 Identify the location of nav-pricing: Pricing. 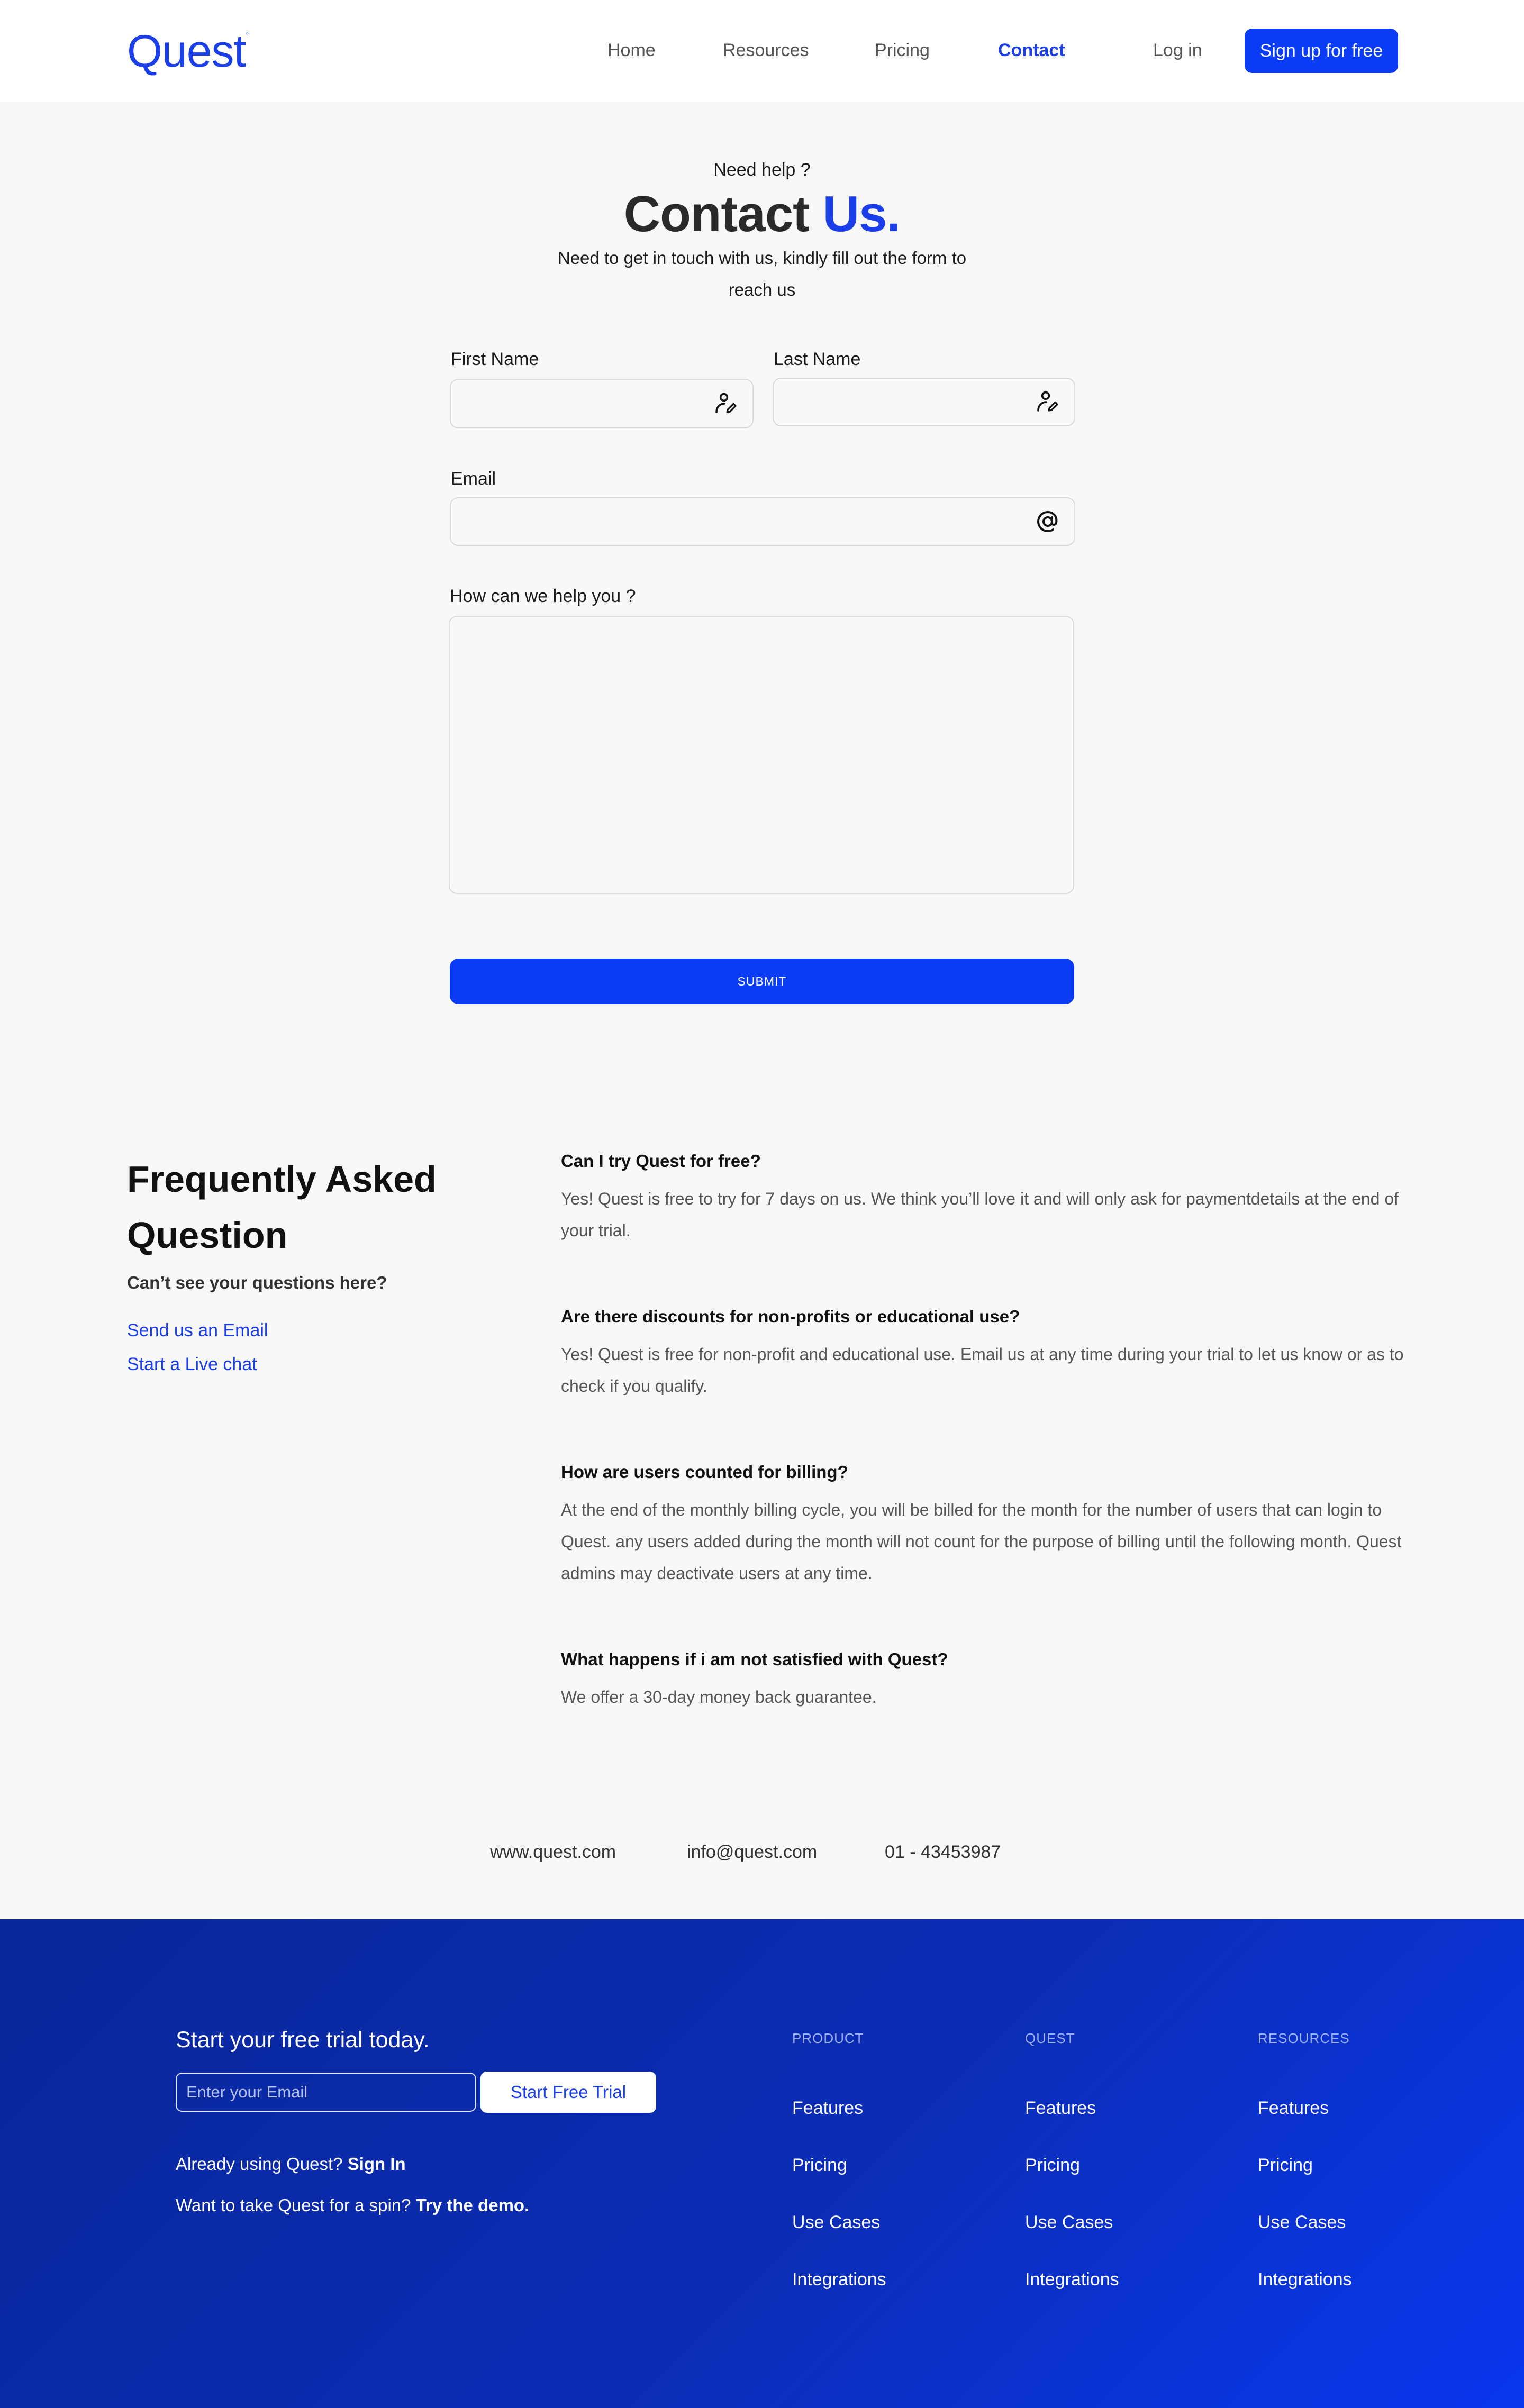
(902, 50).